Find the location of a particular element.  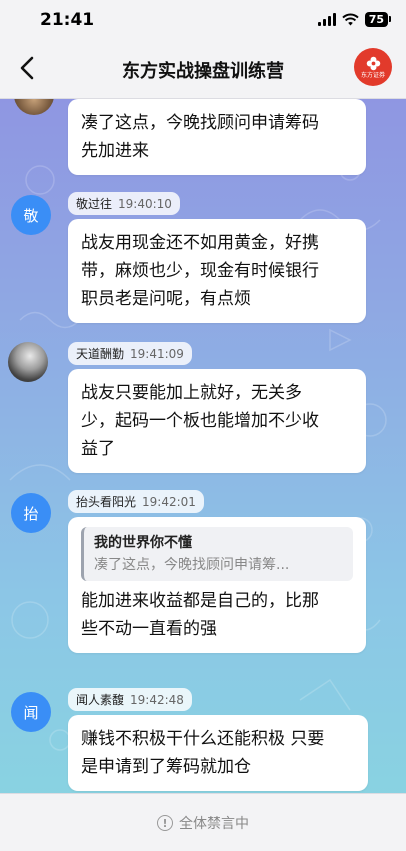

message-time: 19:40:10 is located at coordinates (145, 204).